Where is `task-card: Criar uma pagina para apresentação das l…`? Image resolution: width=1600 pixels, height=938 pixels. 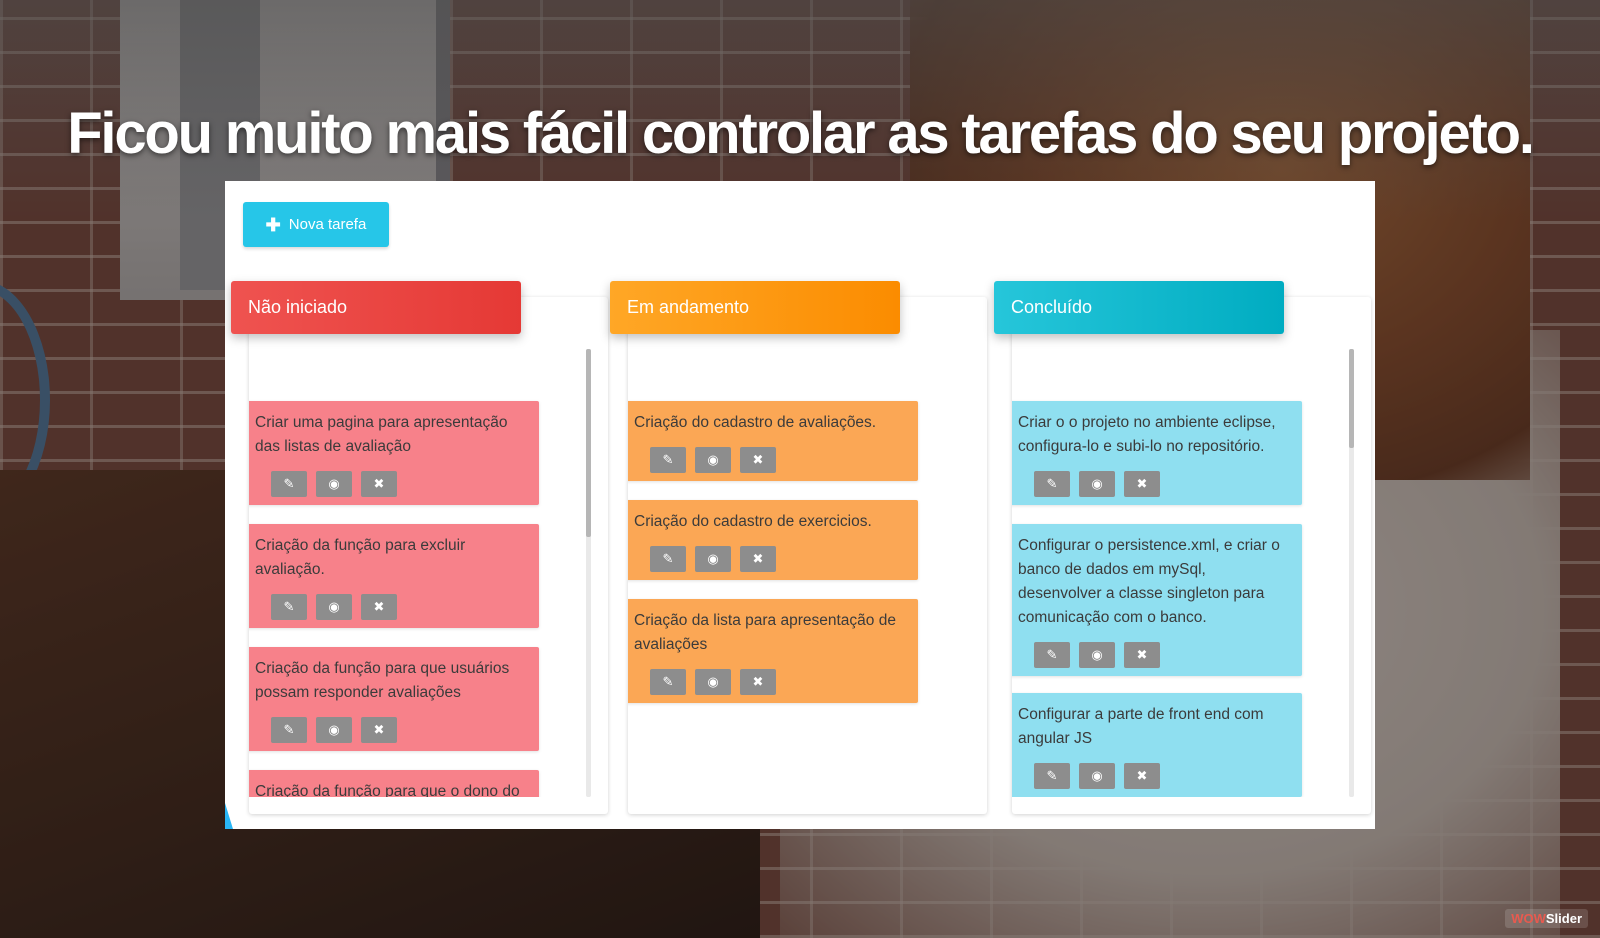
task-card: Criar uma pagina para apresentação das l… is located at coordinates (394, 453).